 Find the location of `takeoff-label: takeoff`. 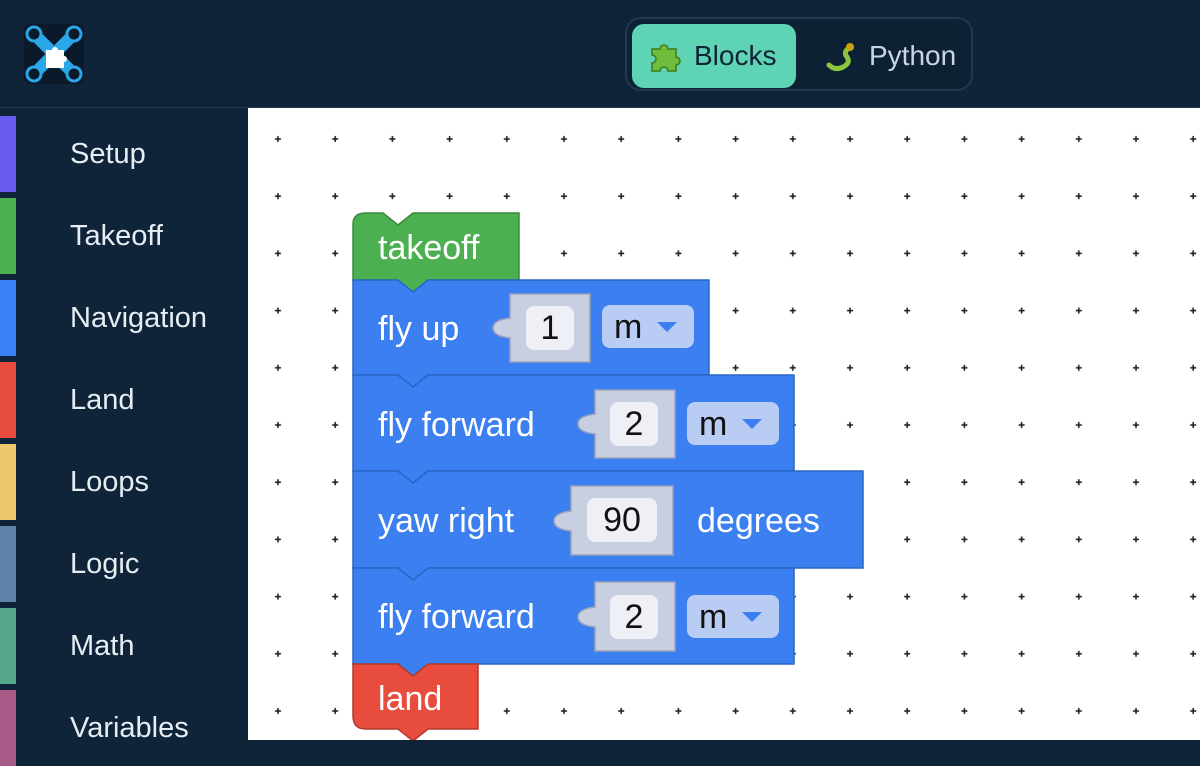

takeoff-label: takeoff is located at coordinates (429, 248).